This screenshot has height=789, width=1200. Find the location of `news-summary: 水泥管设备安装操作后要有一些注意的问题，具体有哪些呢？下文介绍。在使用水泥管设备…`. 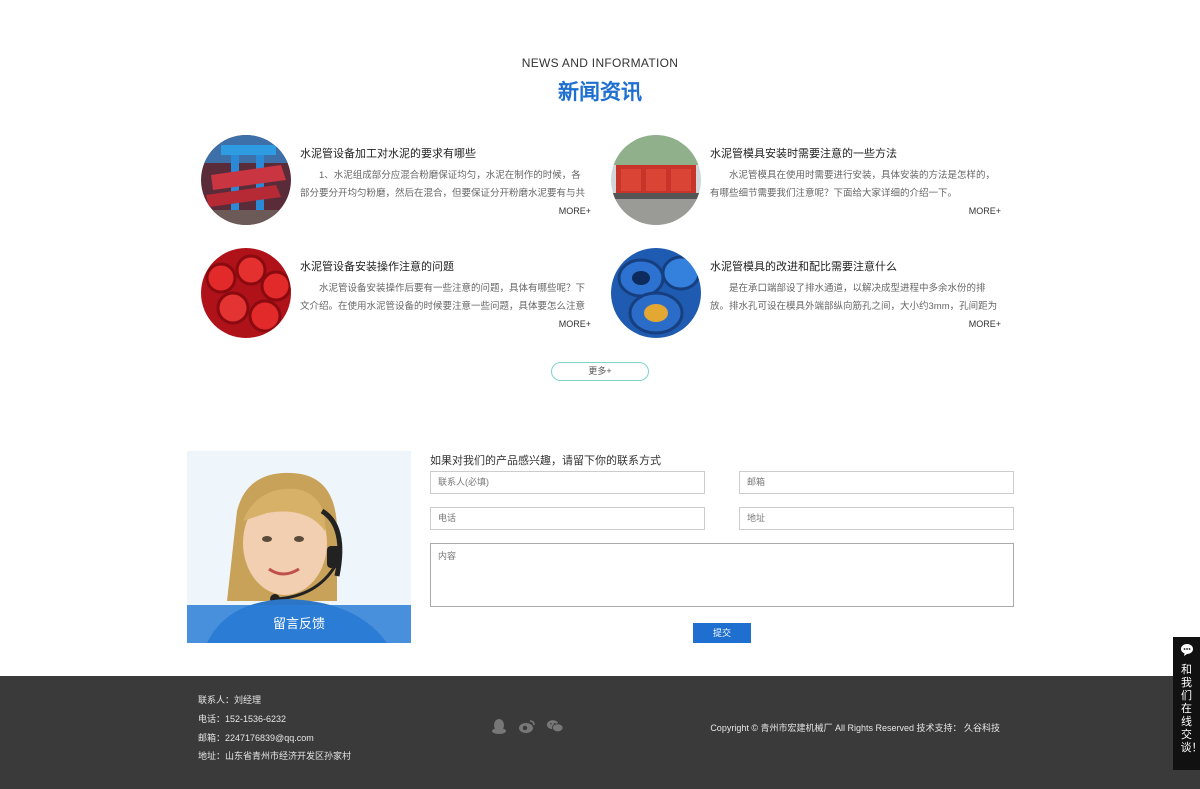

news-summary: 水泥管设备安装操作后要有一些注意的问题，具体有哪些呢？下文介绍。在使用水泥管设备… is located at coordinates (443, 297).